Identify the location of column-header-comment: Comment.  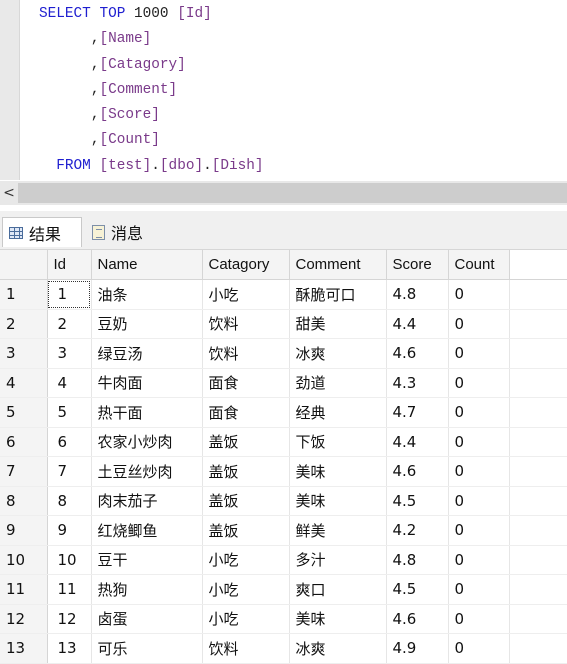
(338, 265).